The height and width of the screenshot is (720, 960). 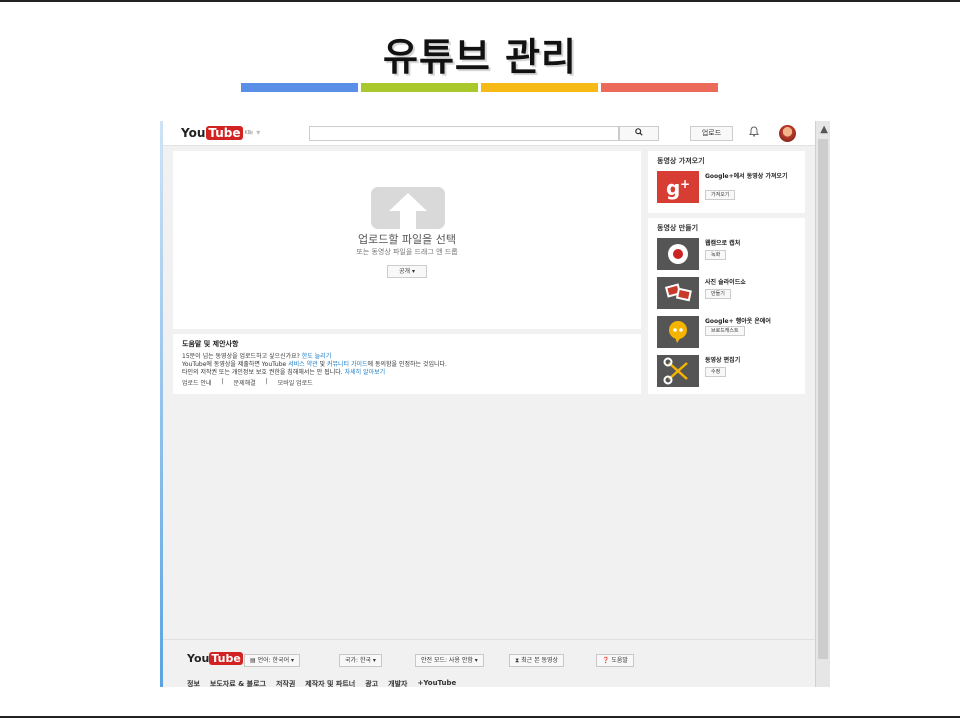 What do you see at coordinates (407, 271) in the screenshot?
I see `privacy-dropdown: 공개 ▾` at bounding box center [407, 271].